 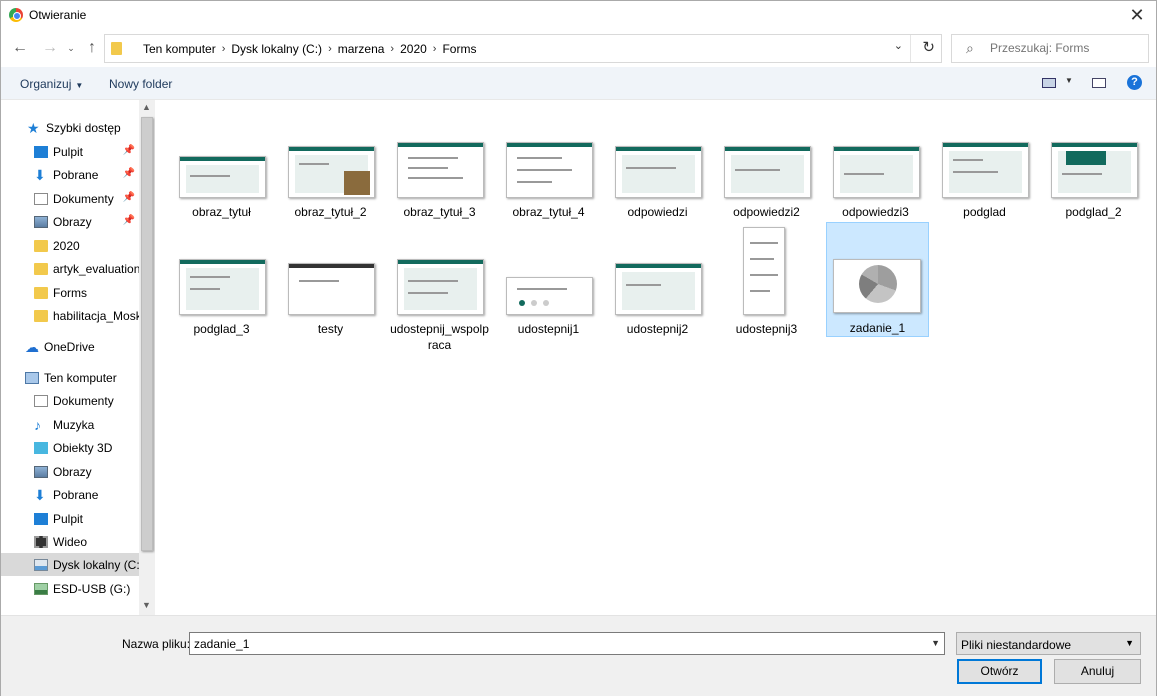 I want to click on recent-locations-chevron-icon: ⌄, so click(x=71, y=48).